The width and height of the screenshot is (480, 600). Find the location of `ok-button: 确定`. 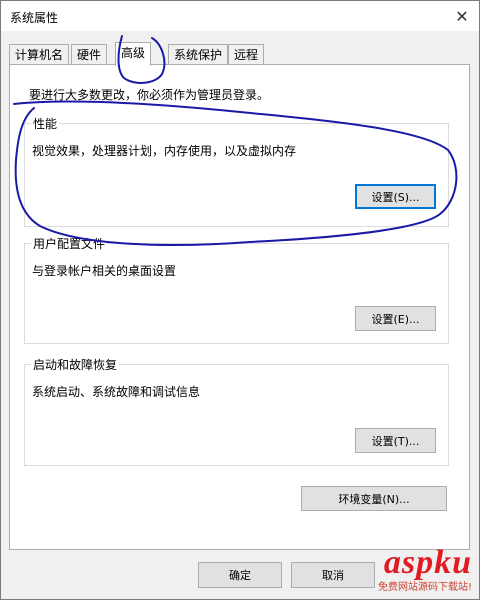

ok-button: 确定 is located at coordinates (240, 575).